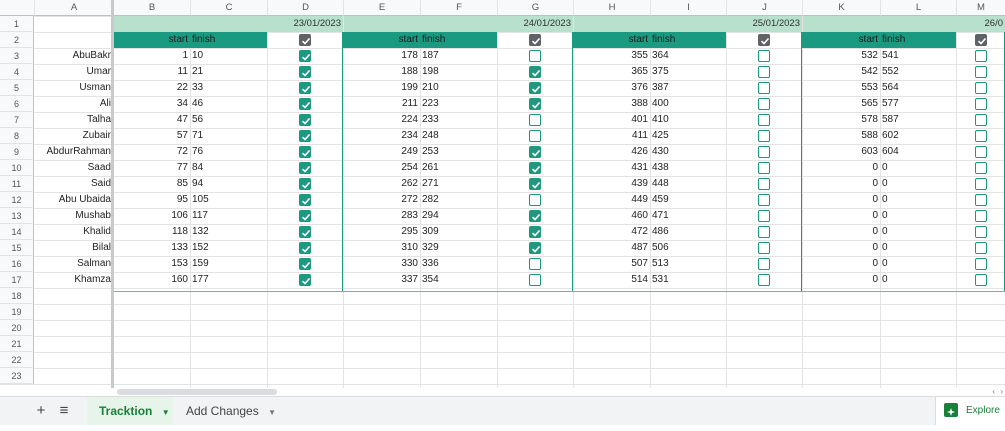 The image size is (1005, 431). What do you see at coordinates (228, 232) in the screenshot?
I see `finish-cell: 132` at bounding box center [228, 232].